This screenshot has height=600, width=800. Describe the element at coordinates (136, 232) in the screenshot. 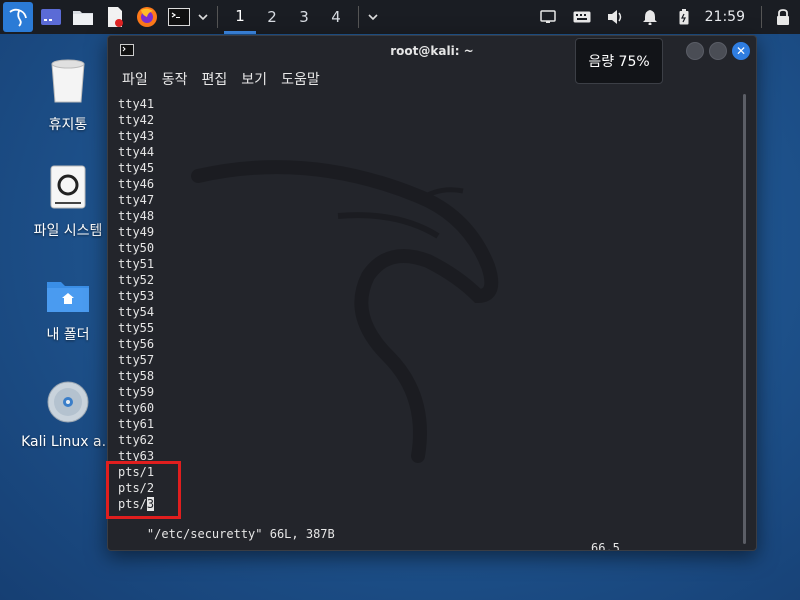

I see `terminal-line: tty49` at that location.